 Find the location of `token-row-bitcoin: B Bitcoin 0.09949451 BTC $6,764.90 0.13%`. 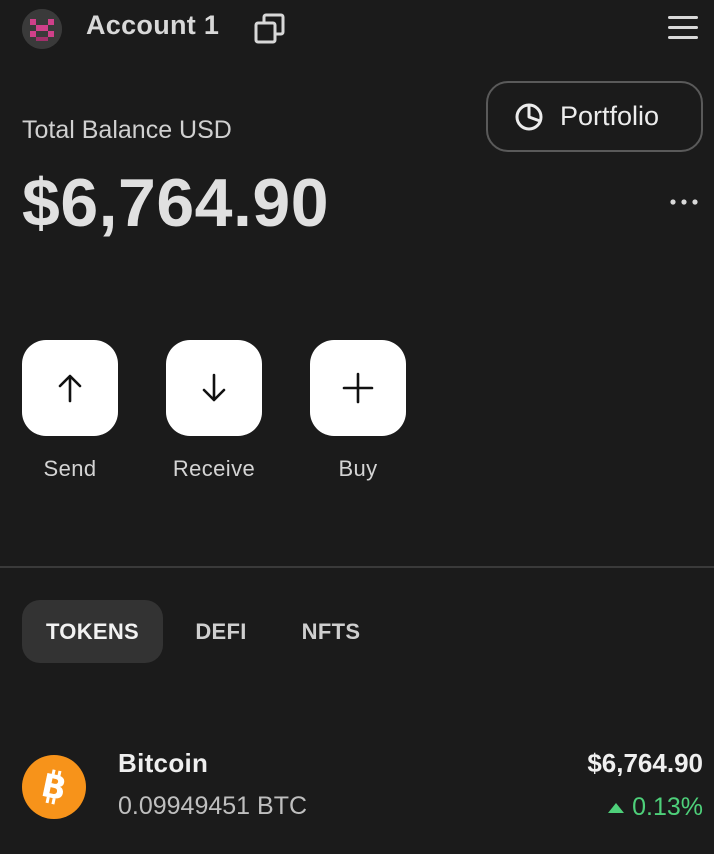

token-row-bitcoin: B Bitcoin 0.09949451 BTC $6,764.90 0.13% is located at coordinates (357, 785).